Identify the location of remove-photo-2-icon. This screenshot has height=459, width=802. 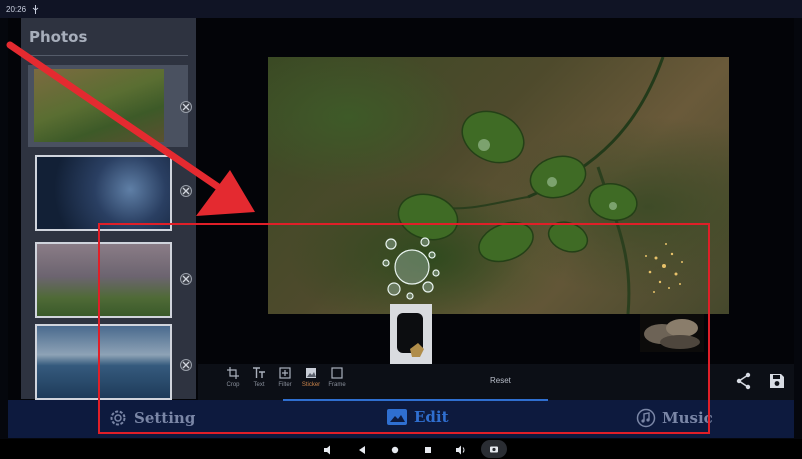
(186, 191).